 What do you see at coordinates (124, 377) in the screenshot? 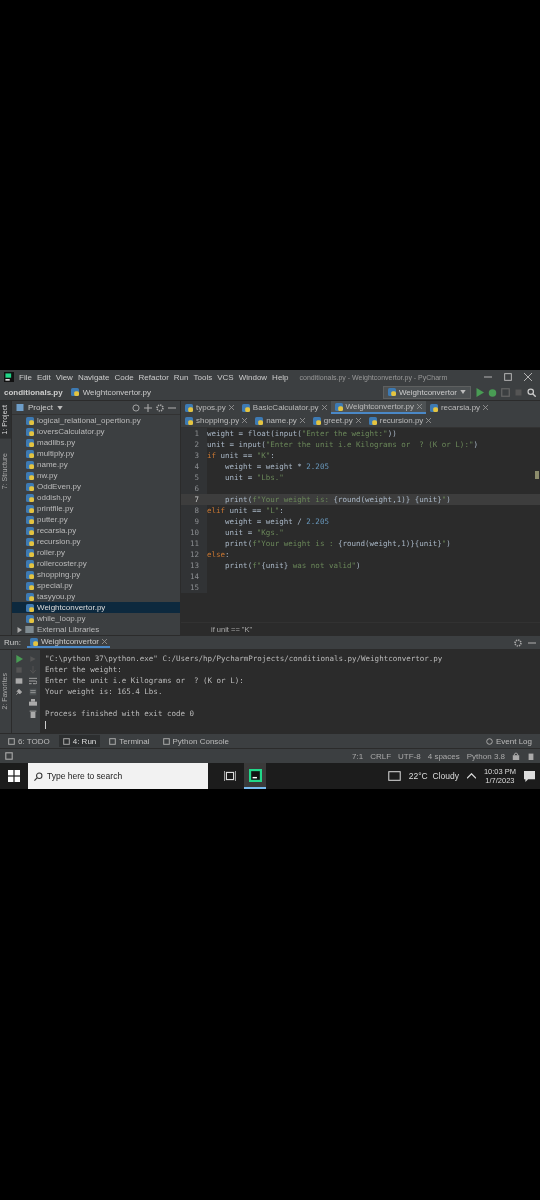
I see `menu-item: Code` at bounding box center [124, 377].